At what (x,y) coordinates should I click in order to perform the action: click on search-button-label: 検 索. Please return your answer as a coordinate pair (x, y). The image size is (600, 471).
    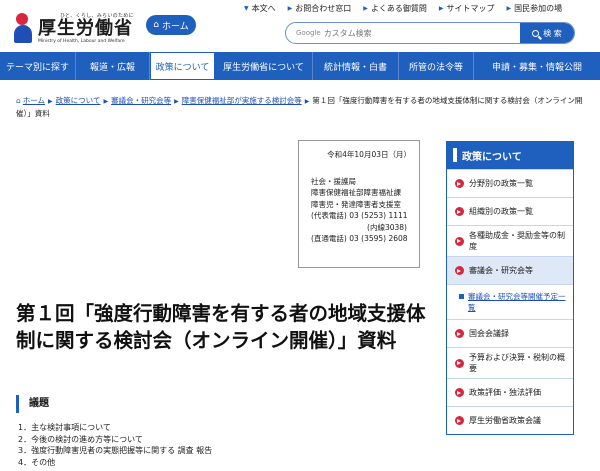
    Looking at the image, I should click on (552, 33).